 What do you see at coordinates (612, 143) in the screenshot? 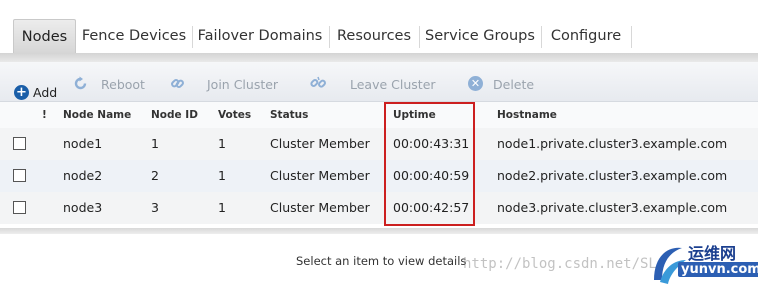
I see `hostname-cell: node1.private.cluster3.example.com` at bounding box center [612, 143].